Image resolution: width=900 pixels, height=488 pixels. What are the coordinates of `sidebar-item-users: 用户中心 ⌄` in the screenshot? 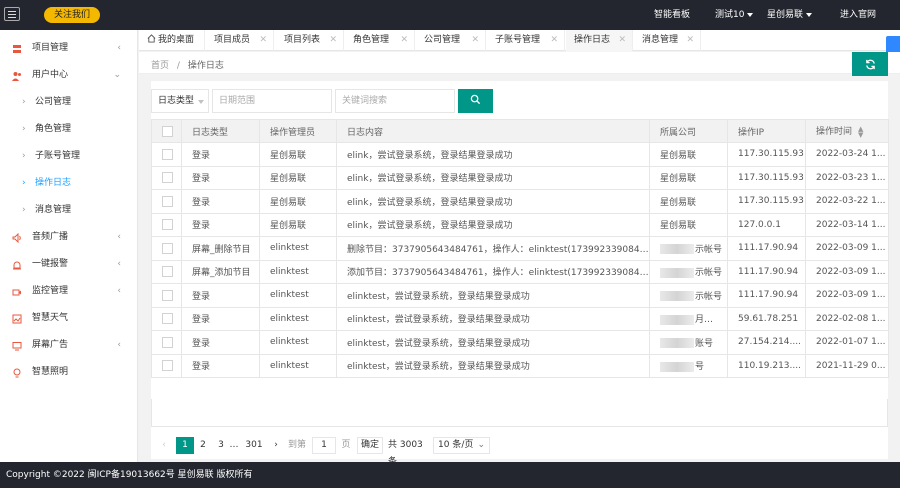 It's located at (68, 75).